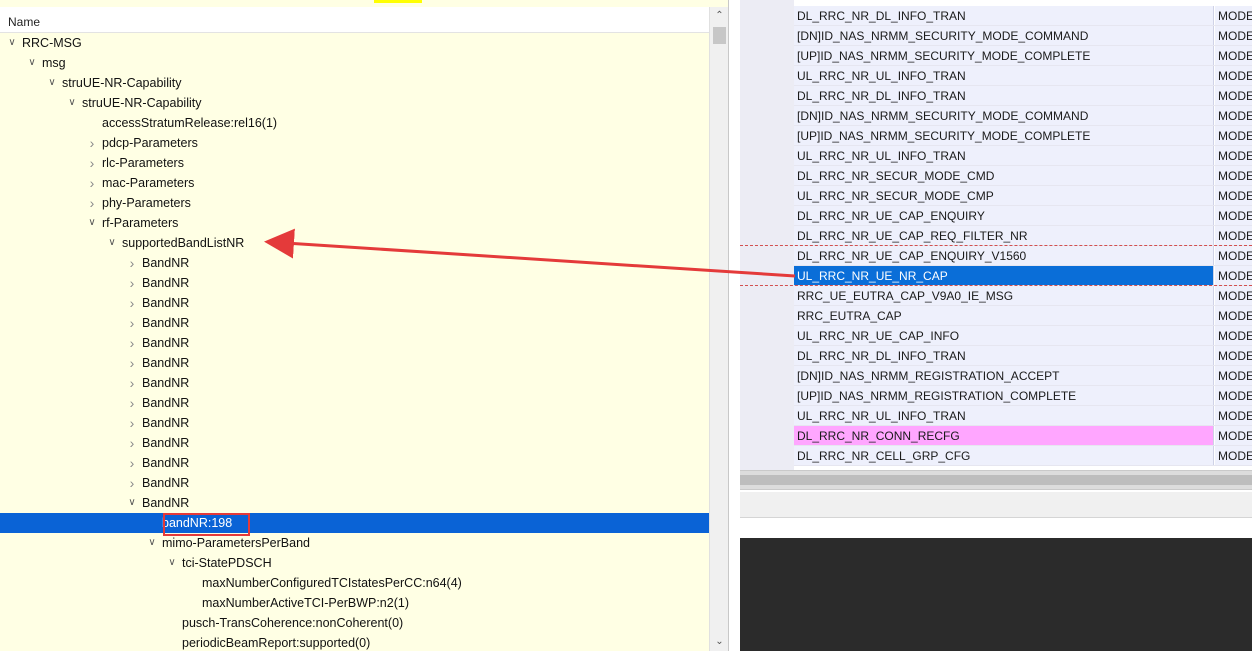 The height and width of the screenshot is (651, 1252). What do you see at coordinates (354, 143) in the screenshot?
I see `tree-node: › pdcp-Parameters` at bounding box center [354, 143].